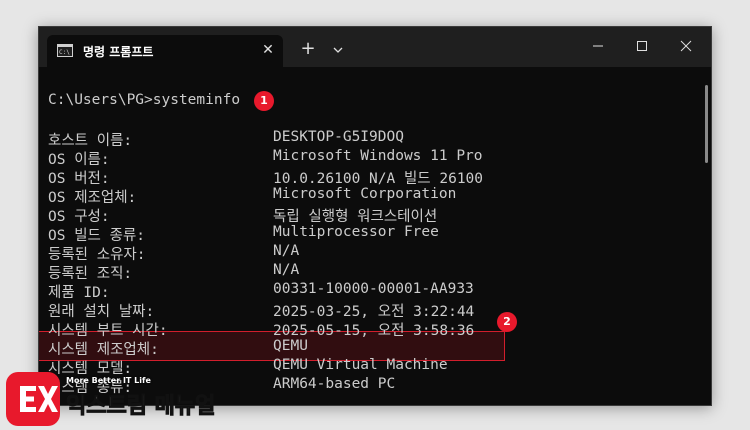 This screenshot has width=750, height=430. Describe the element at coordinates (242, 215) in the screenshot. I see `info-row: OS 구성: 독립 실행형 워크스테이션` at that location.